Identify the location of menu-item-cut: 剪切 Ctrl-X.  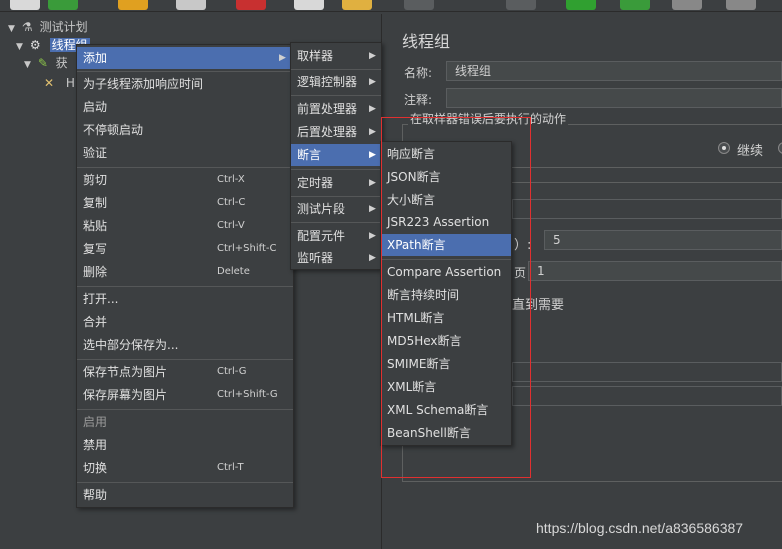
(185, 180).